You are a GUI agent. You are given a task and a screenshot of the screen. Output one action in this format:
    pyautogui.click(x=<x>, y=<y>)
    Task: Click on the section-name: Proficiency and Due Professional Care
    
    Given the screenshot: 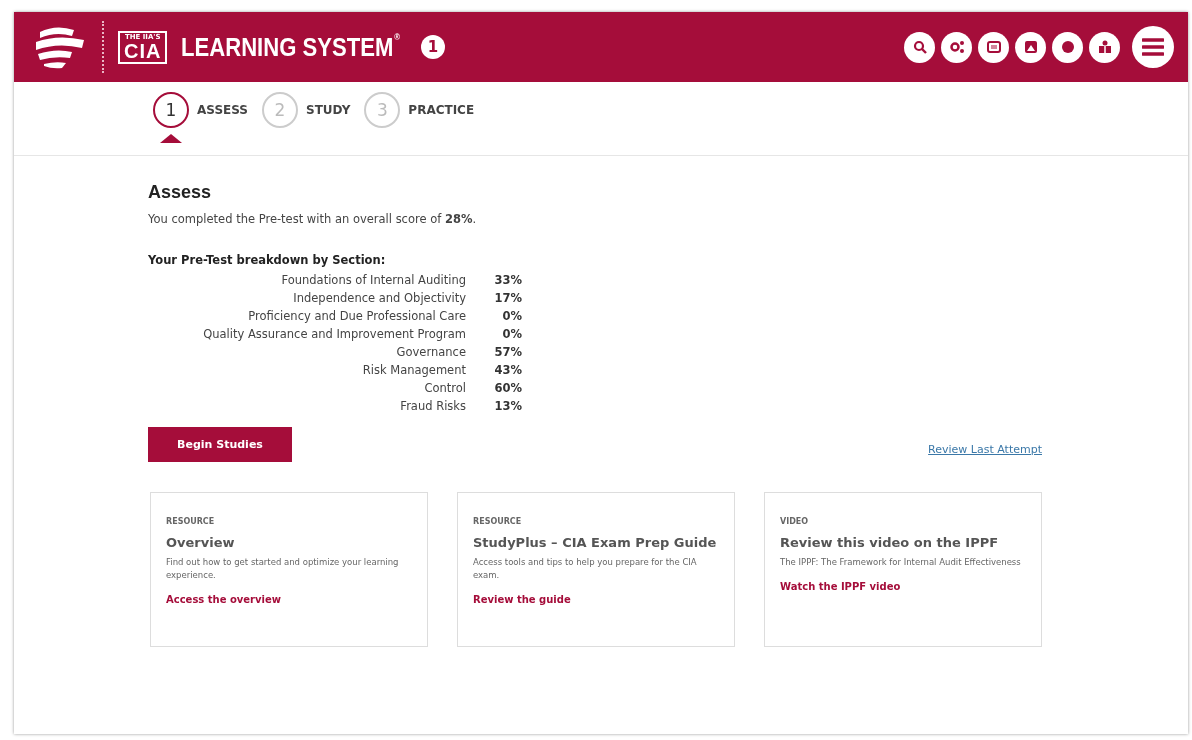 What is the action you would take?
    pyautogui.click(x=356, y=316)
    